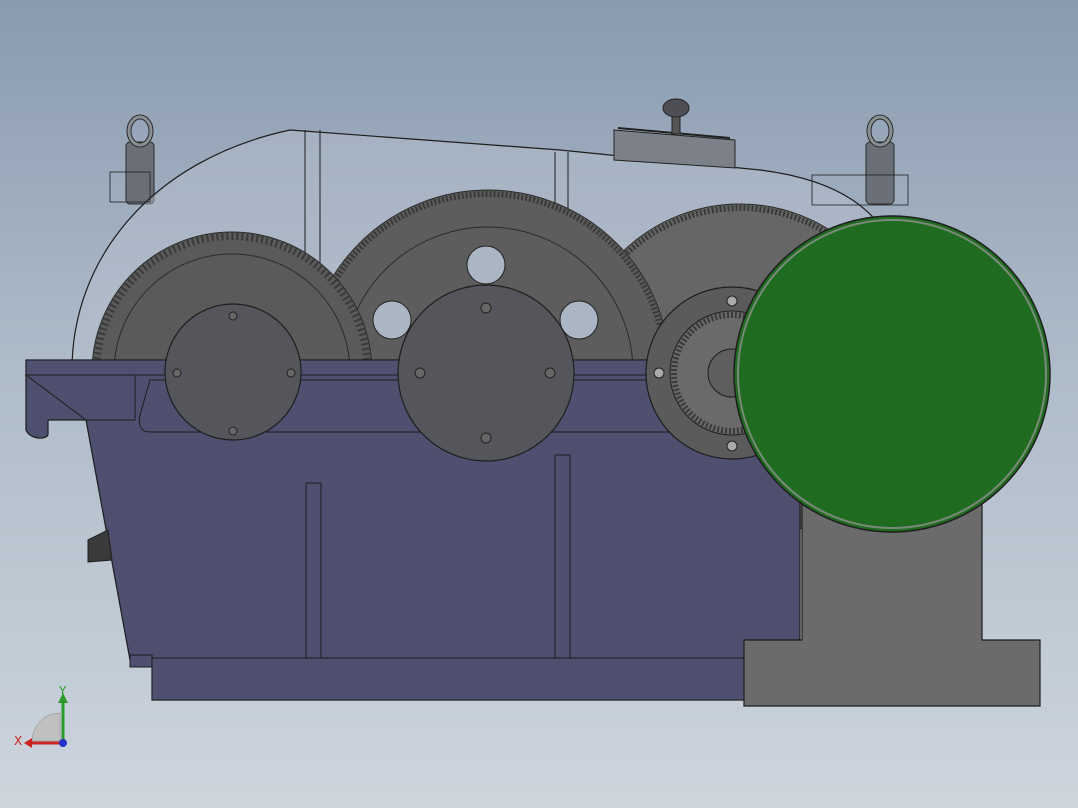  What do you see at coordinates (18, 741) in the screenshot?
I see `x-axis-label: X` at bounding box center [18, 741].